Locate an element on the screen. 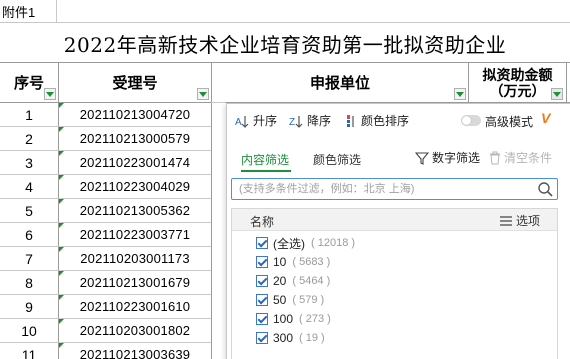 The image size is (570, 359). tab-color-filter: 颜色筛选 is located at coordinates (337, 159).